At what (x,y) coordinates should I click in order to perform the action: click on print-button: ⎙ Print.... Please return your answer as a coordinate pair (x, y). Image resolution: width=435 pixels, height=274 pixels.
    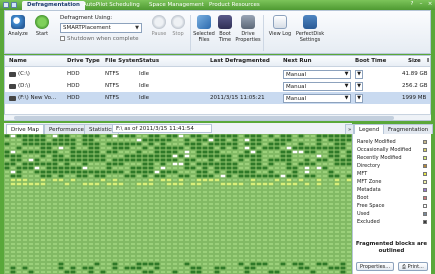
    Looking at the image, I should click on (413, 266).